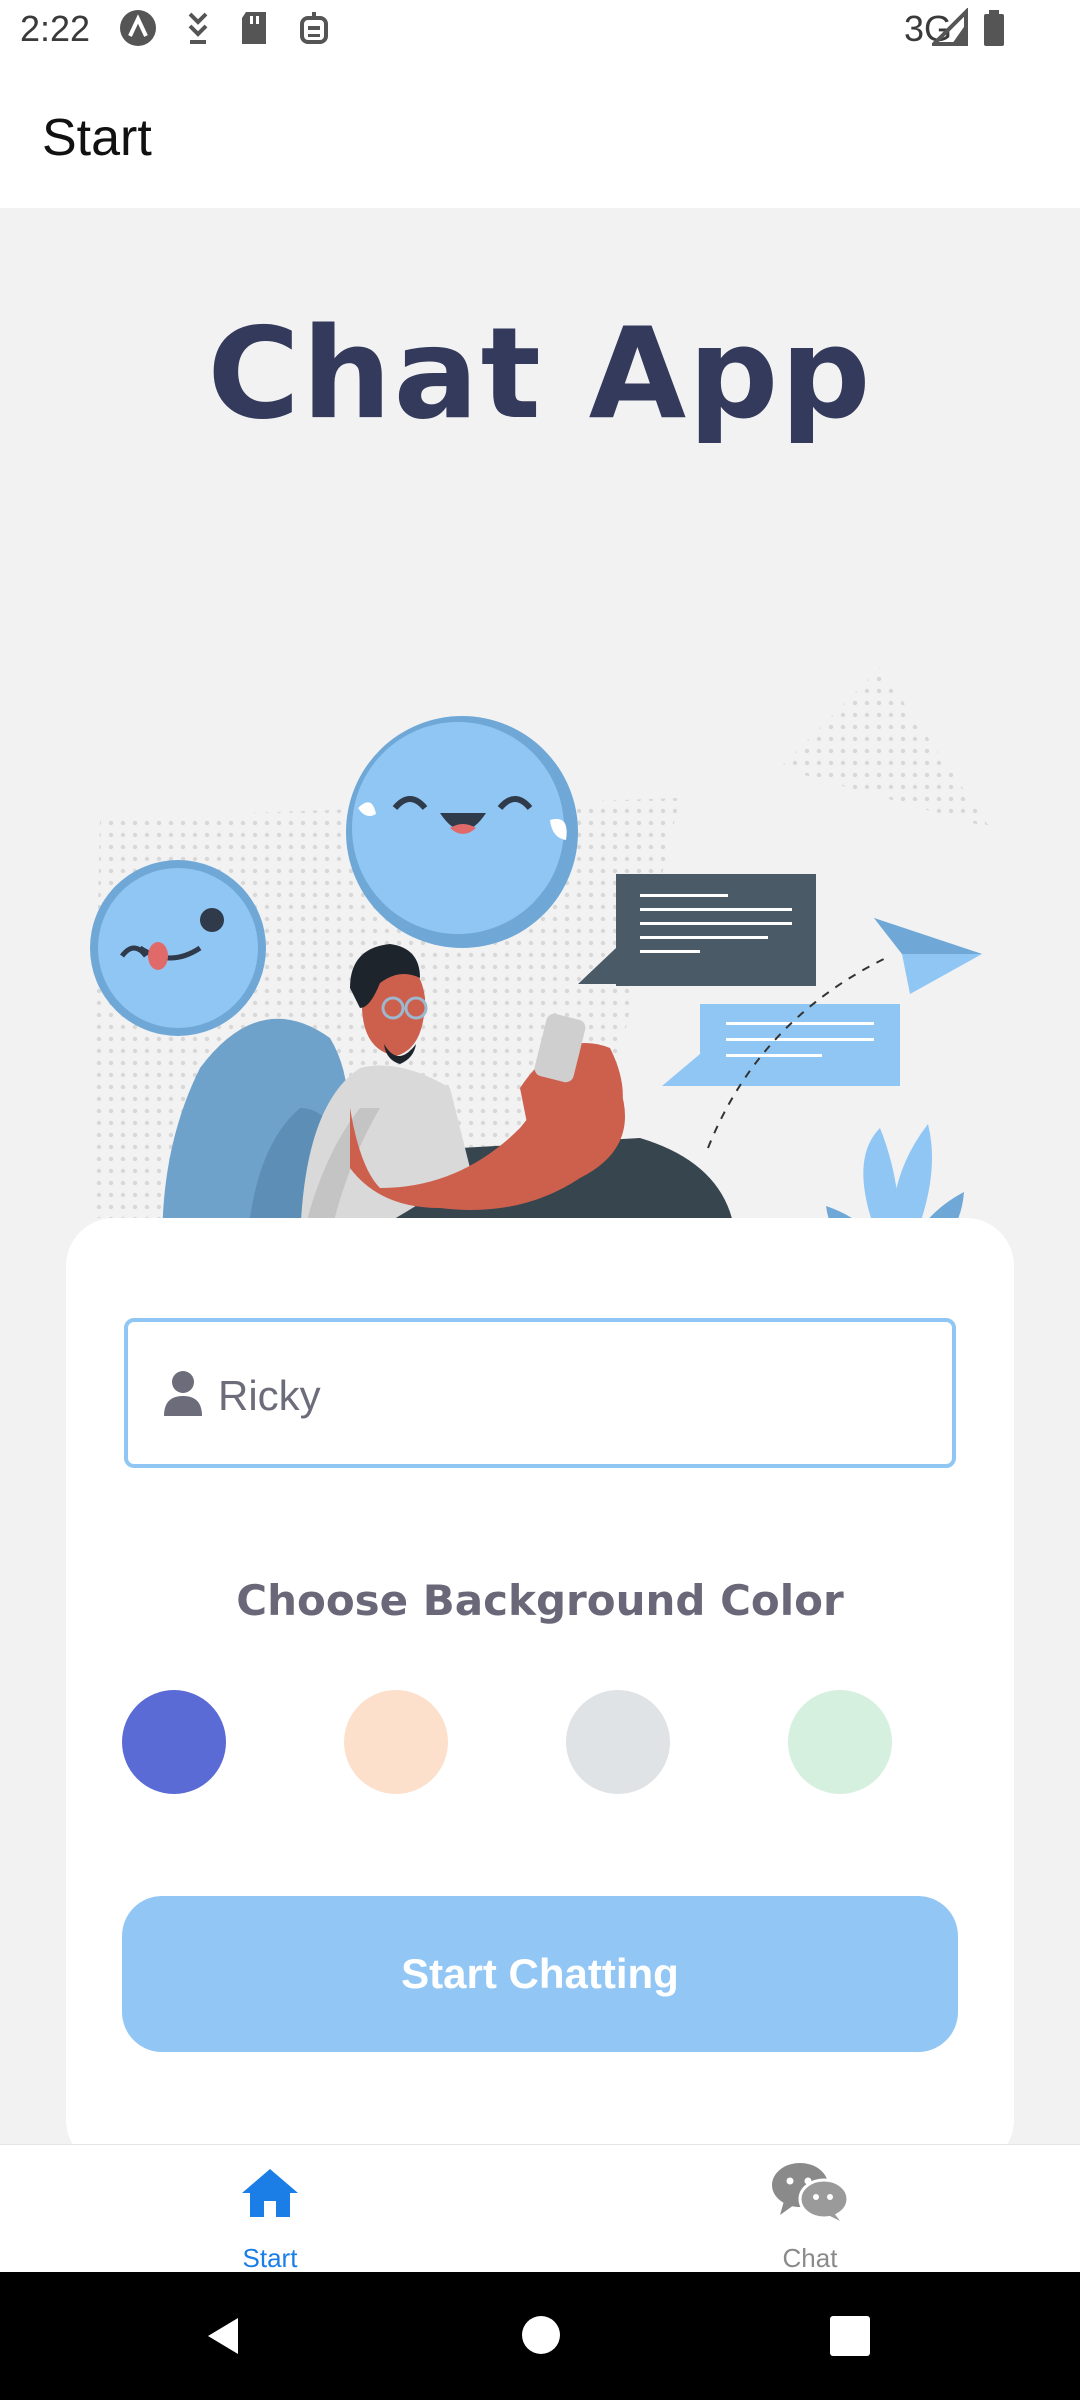 This screenshot has width=1080, height=2400. I want to click on header-bar: Start, so click(540, 136).